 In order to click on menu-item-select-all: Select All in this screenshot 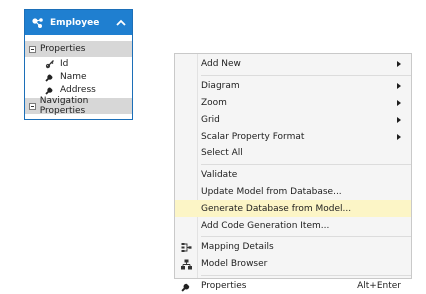, I will do `click(293, 153)`.